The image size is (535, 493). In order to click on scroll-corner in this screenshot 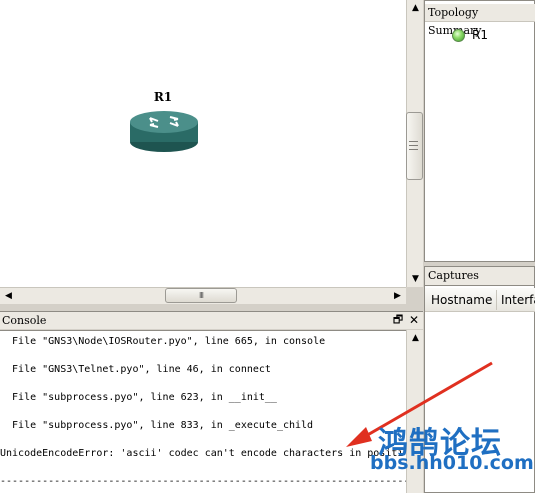, I will do `click(414, 295)`.